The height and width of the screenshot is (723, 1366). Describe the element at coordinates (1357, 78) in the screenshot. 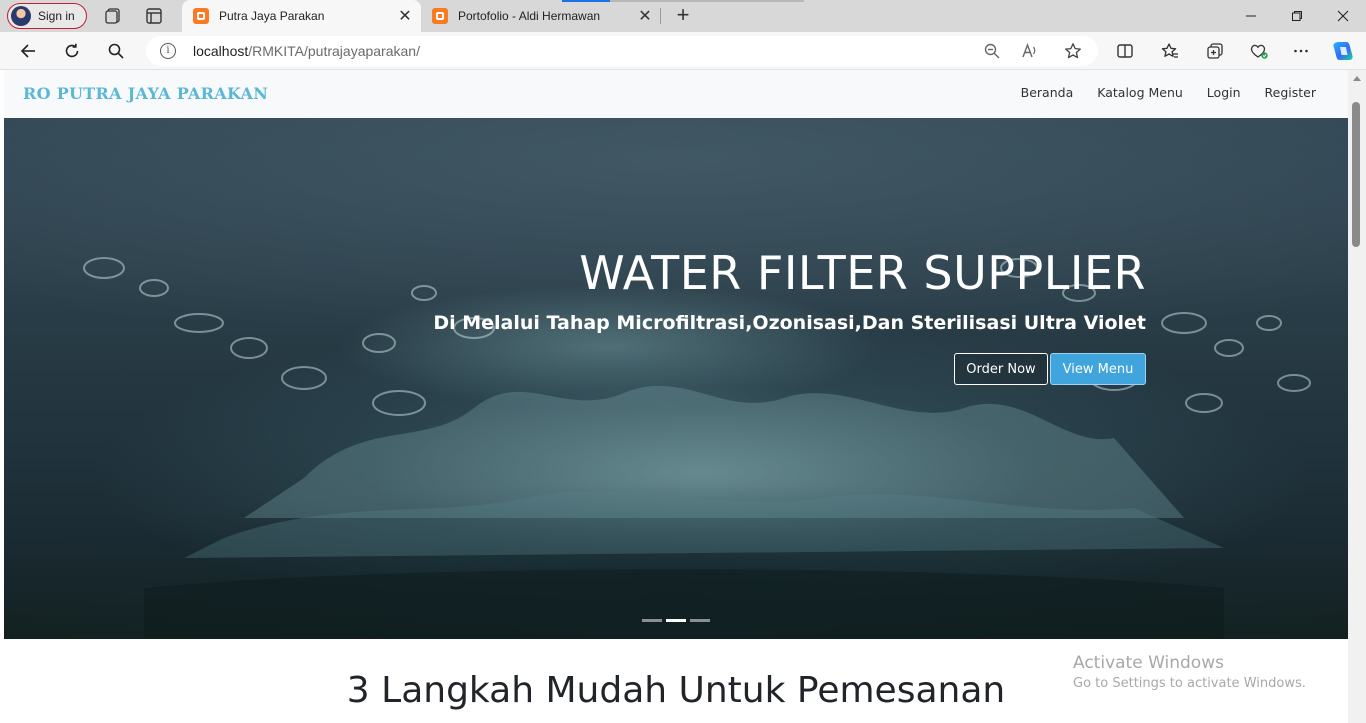

I see `scroll-up-arrow-icon` at that location.